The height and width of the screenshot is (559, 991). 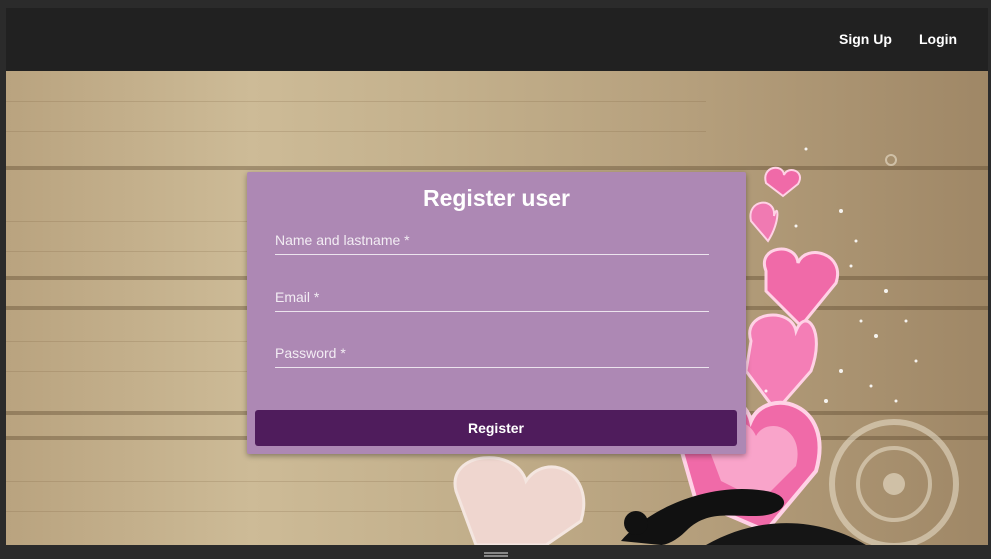 What do you see at coordinates (938, 39) in the screenshot?
I see `login-link: Login` at bounding box center [938, 39].